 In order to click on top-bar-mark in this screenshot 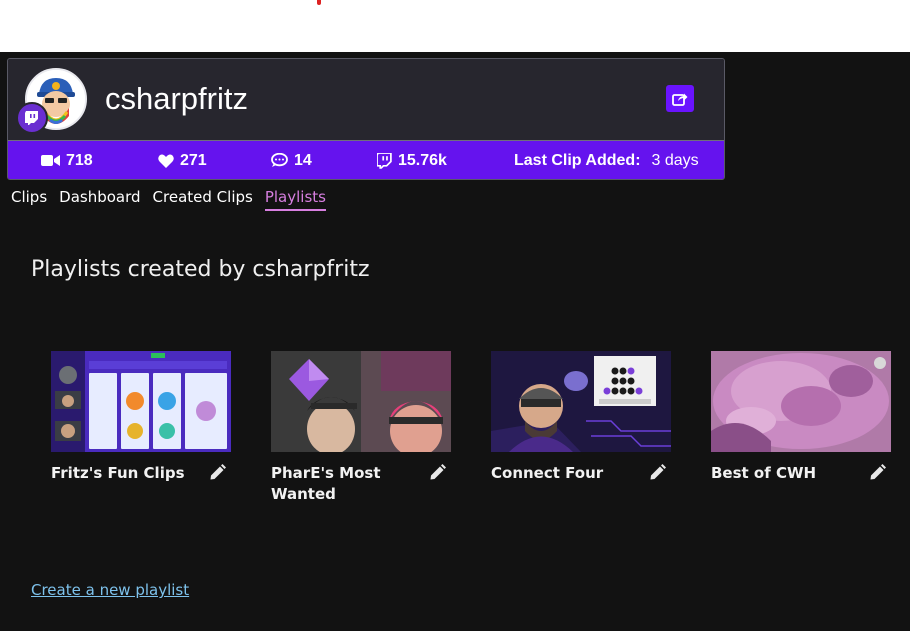, I will do `click(319, 2)`.